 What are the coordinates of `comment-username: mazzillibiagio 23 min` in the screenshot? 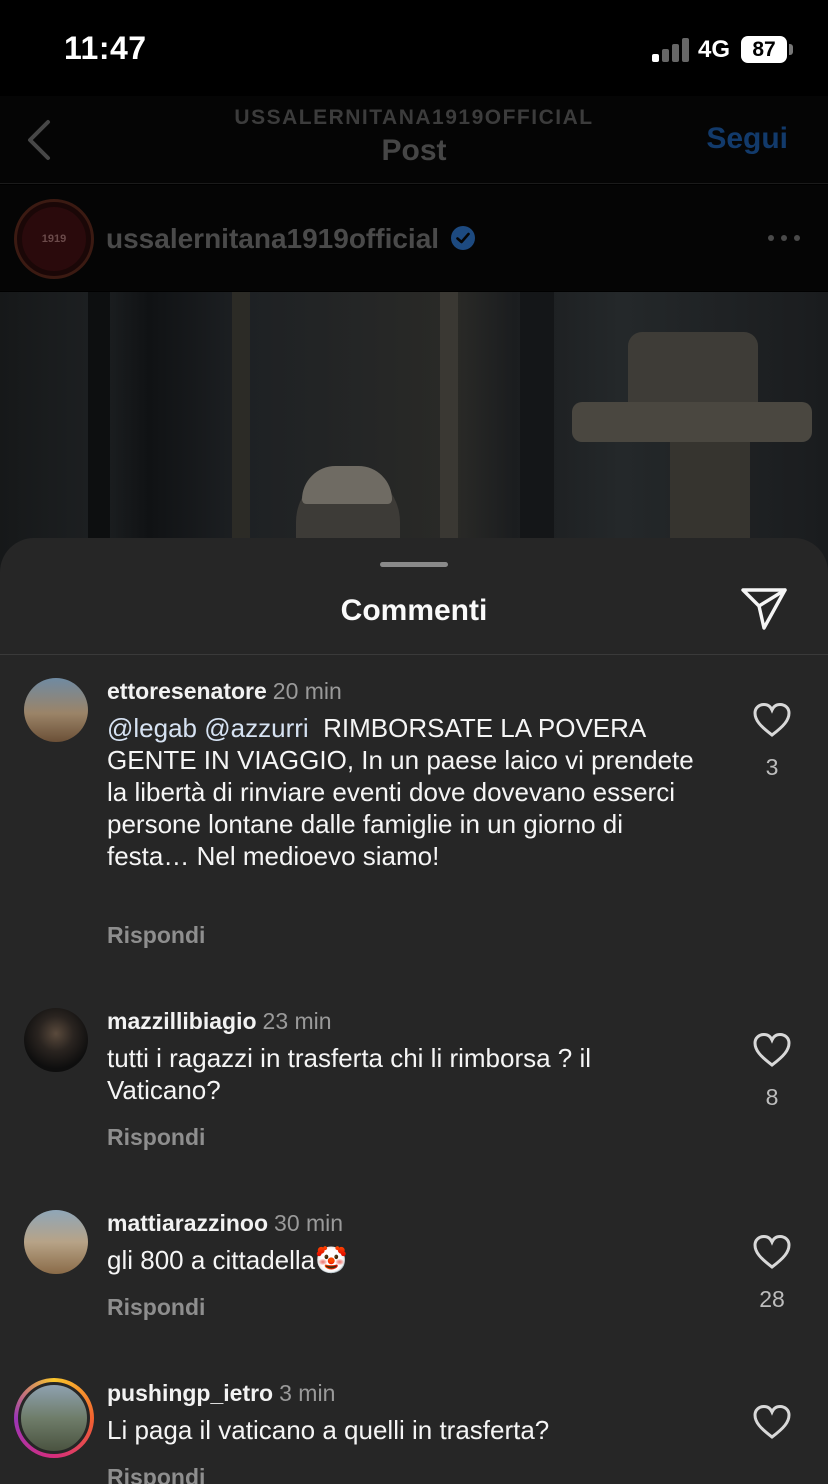 It's located at (219, 1021).